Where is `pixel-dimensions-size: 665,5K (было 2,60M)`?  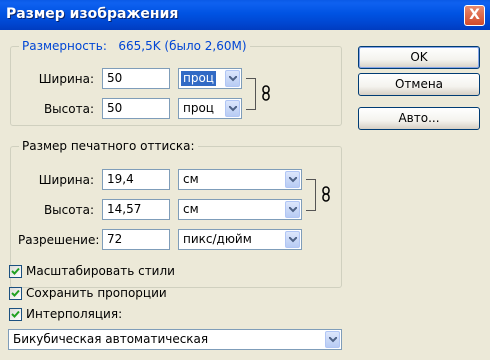 pixel-dimensions-size: 665,5K (было 2,60M) is located at coordinates (182, 46).